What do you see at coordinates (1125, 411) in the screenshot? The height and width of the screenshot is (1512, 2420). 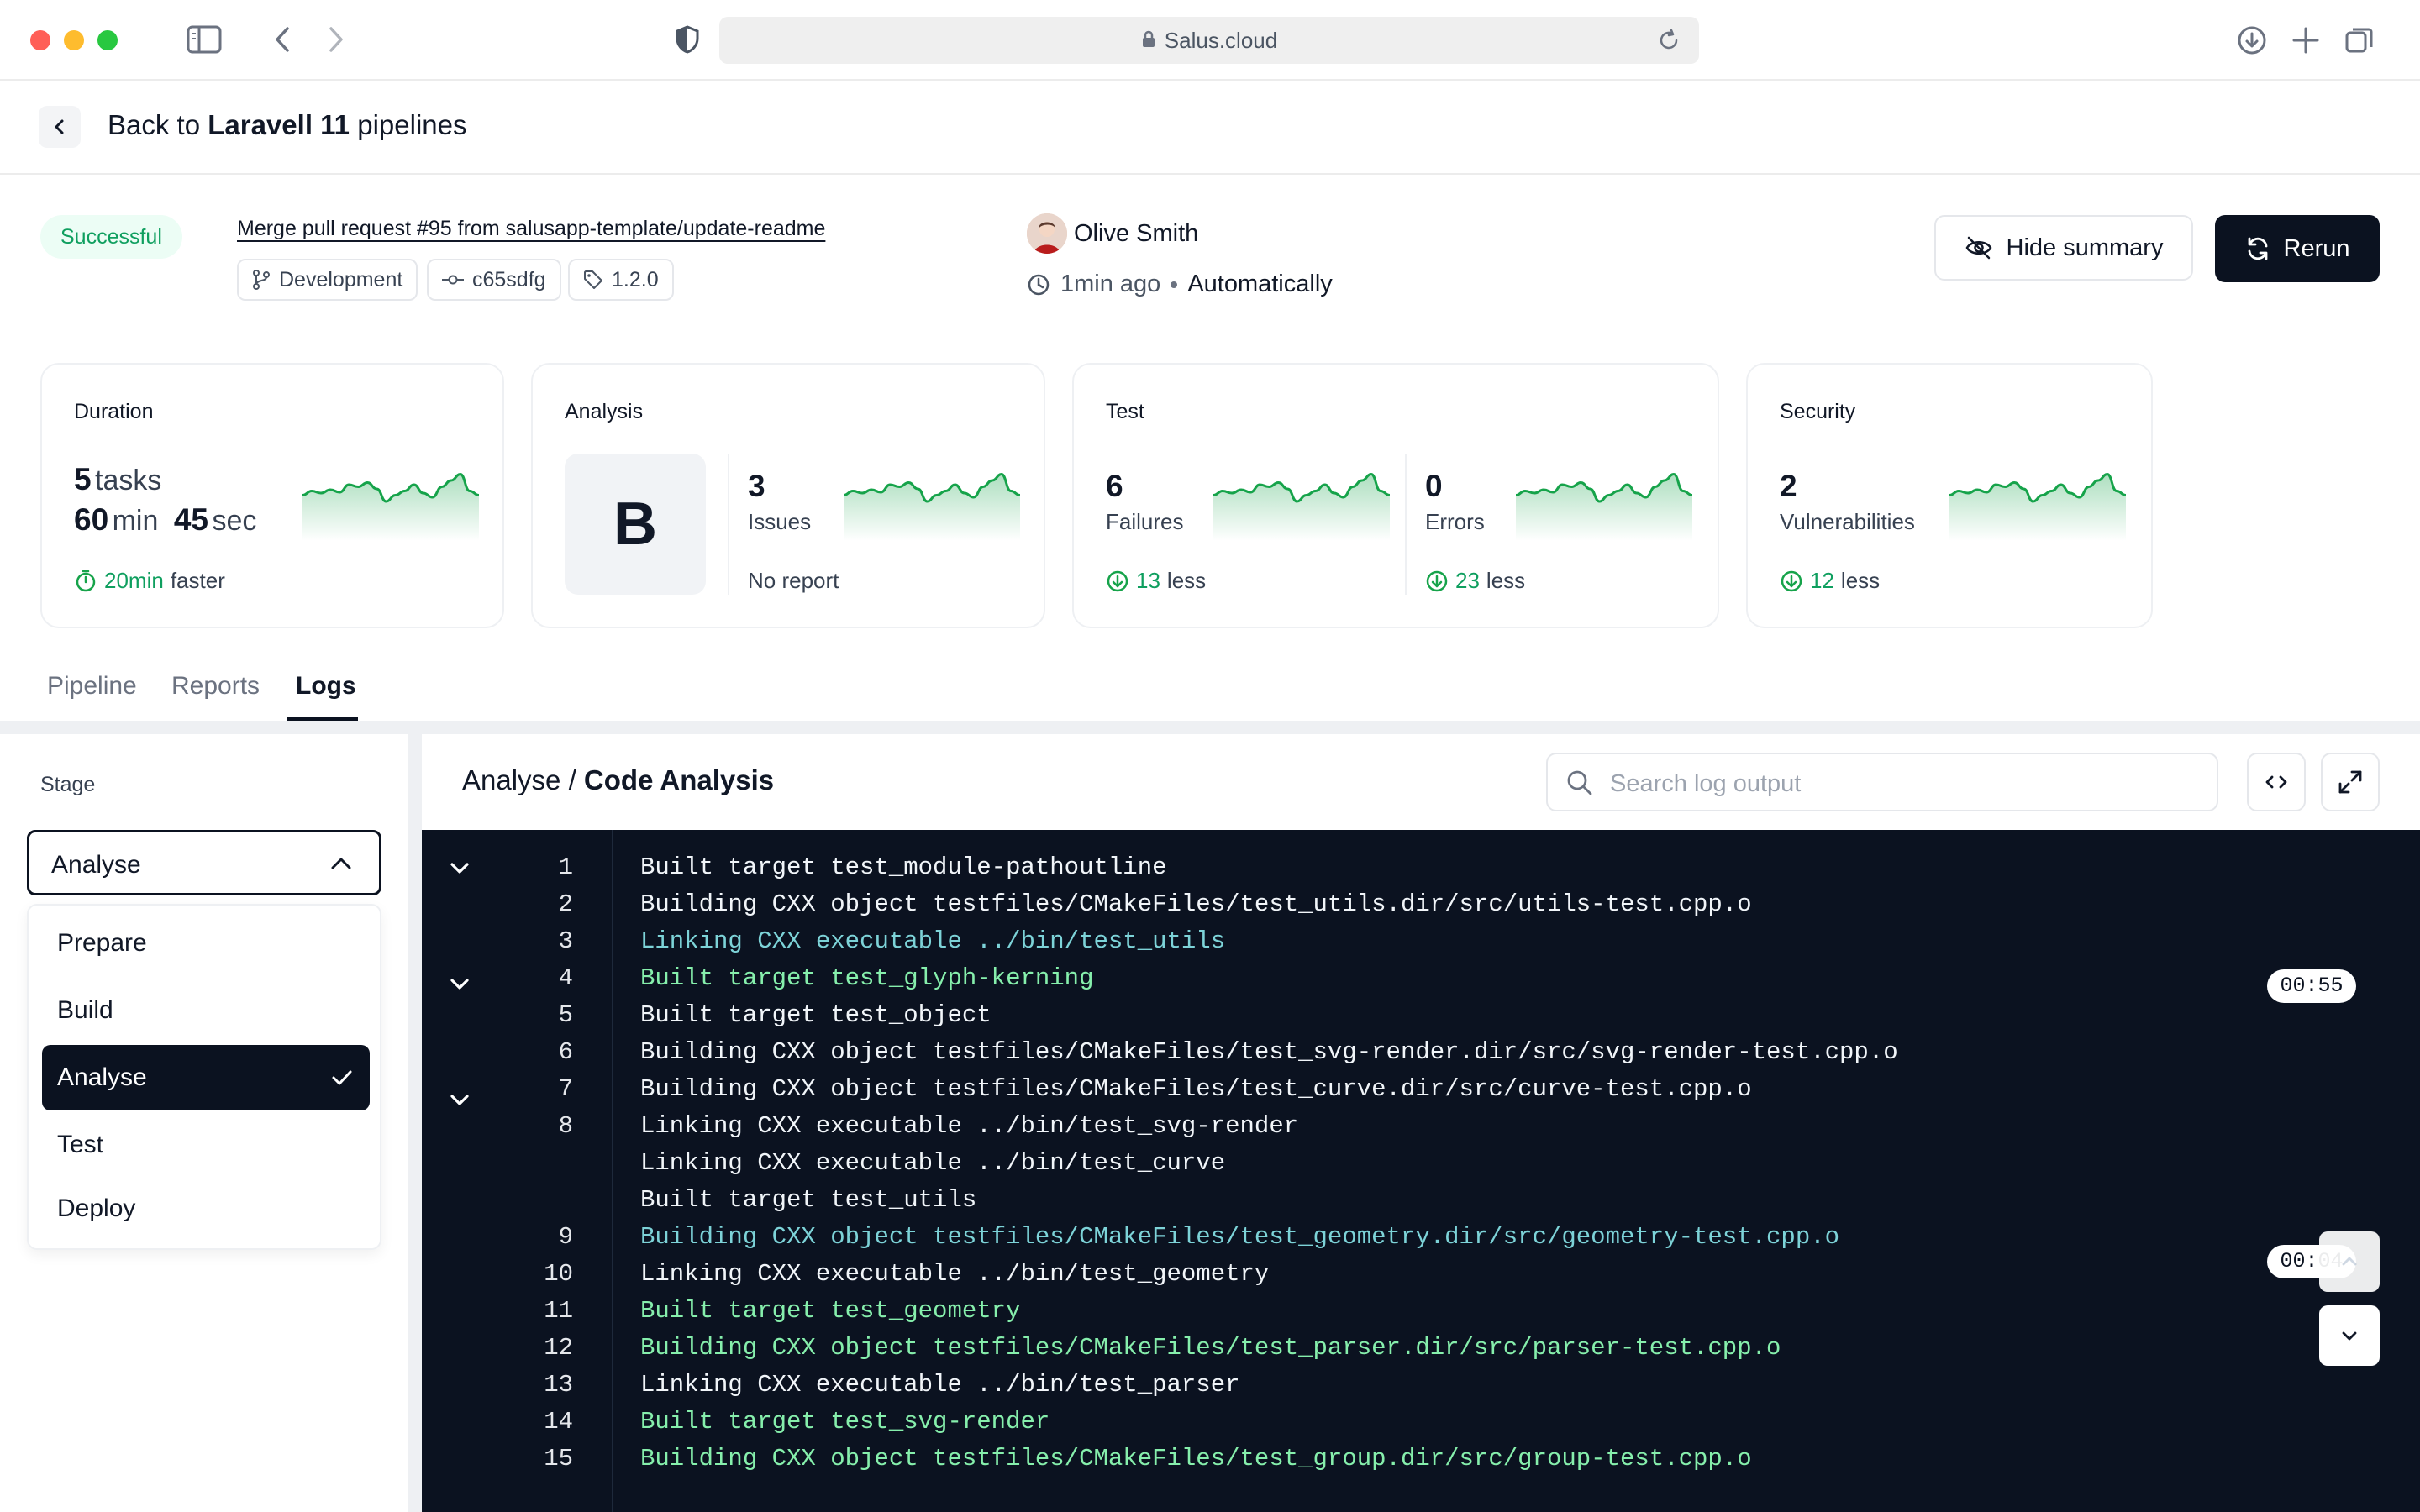 I see `test-title: Test` at bounding box center [1125, 411].